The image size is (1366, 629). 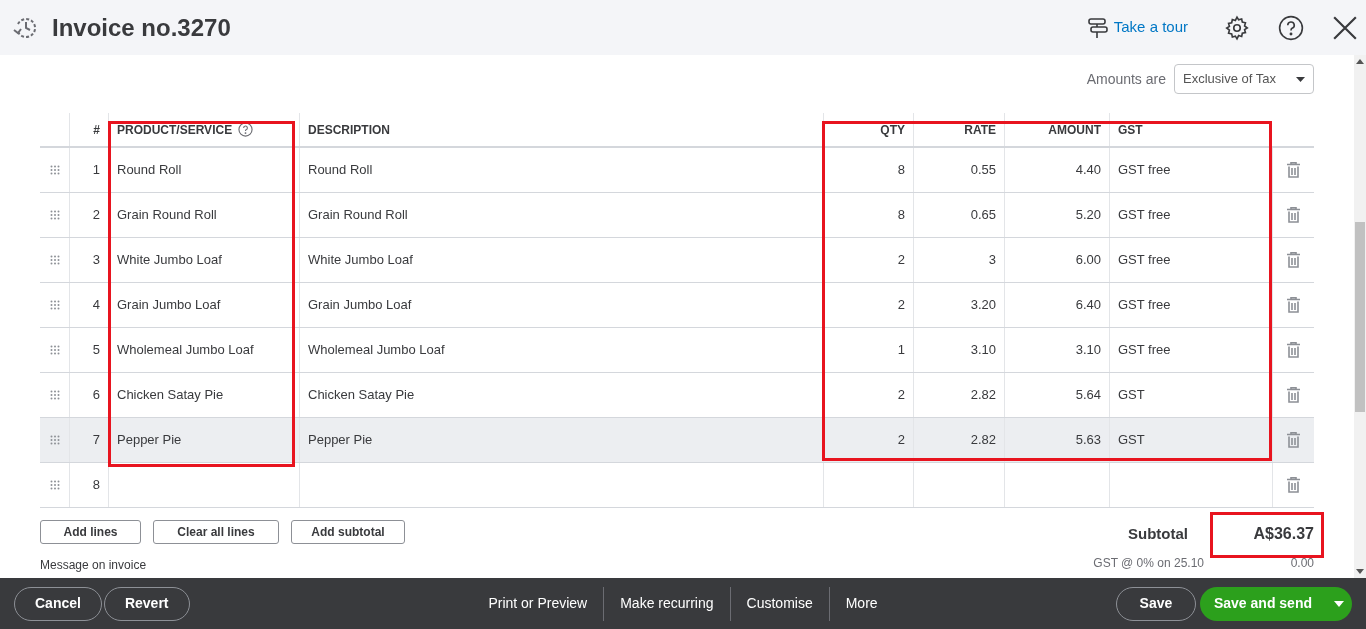 I want to click on footer-link: More, so click(x=861, y=603).